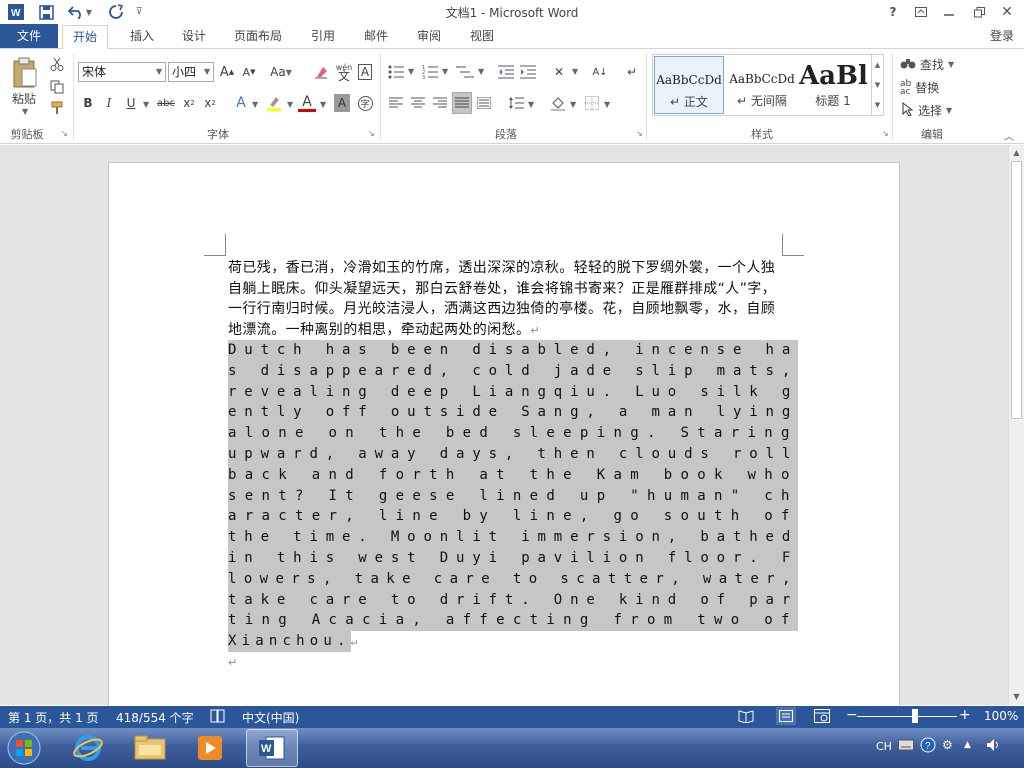 This screenshot has width=1024, height=768. Describe the element at coordinates (1002, 36) in the screenshot. I see `login-link: 登录` at that location.